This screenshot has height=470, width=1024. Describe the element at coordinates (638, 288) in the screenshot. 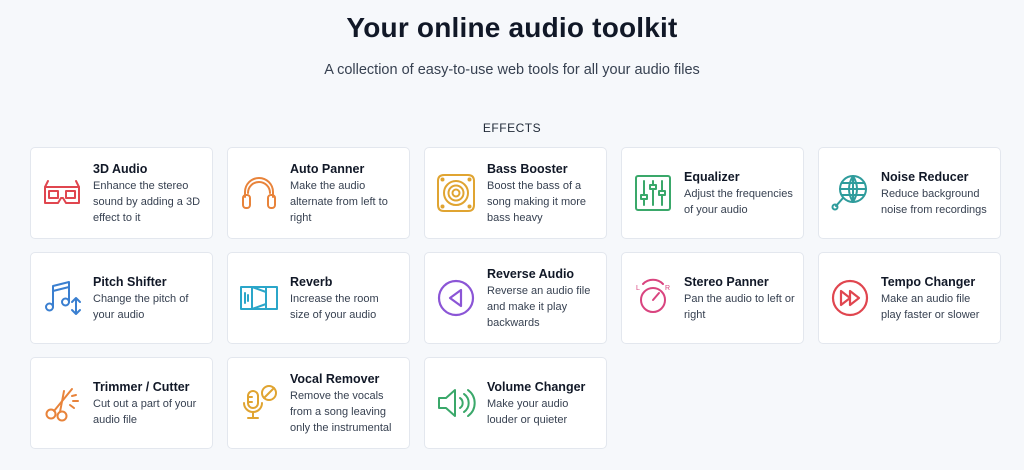

I see `svg-text: L` at that location.